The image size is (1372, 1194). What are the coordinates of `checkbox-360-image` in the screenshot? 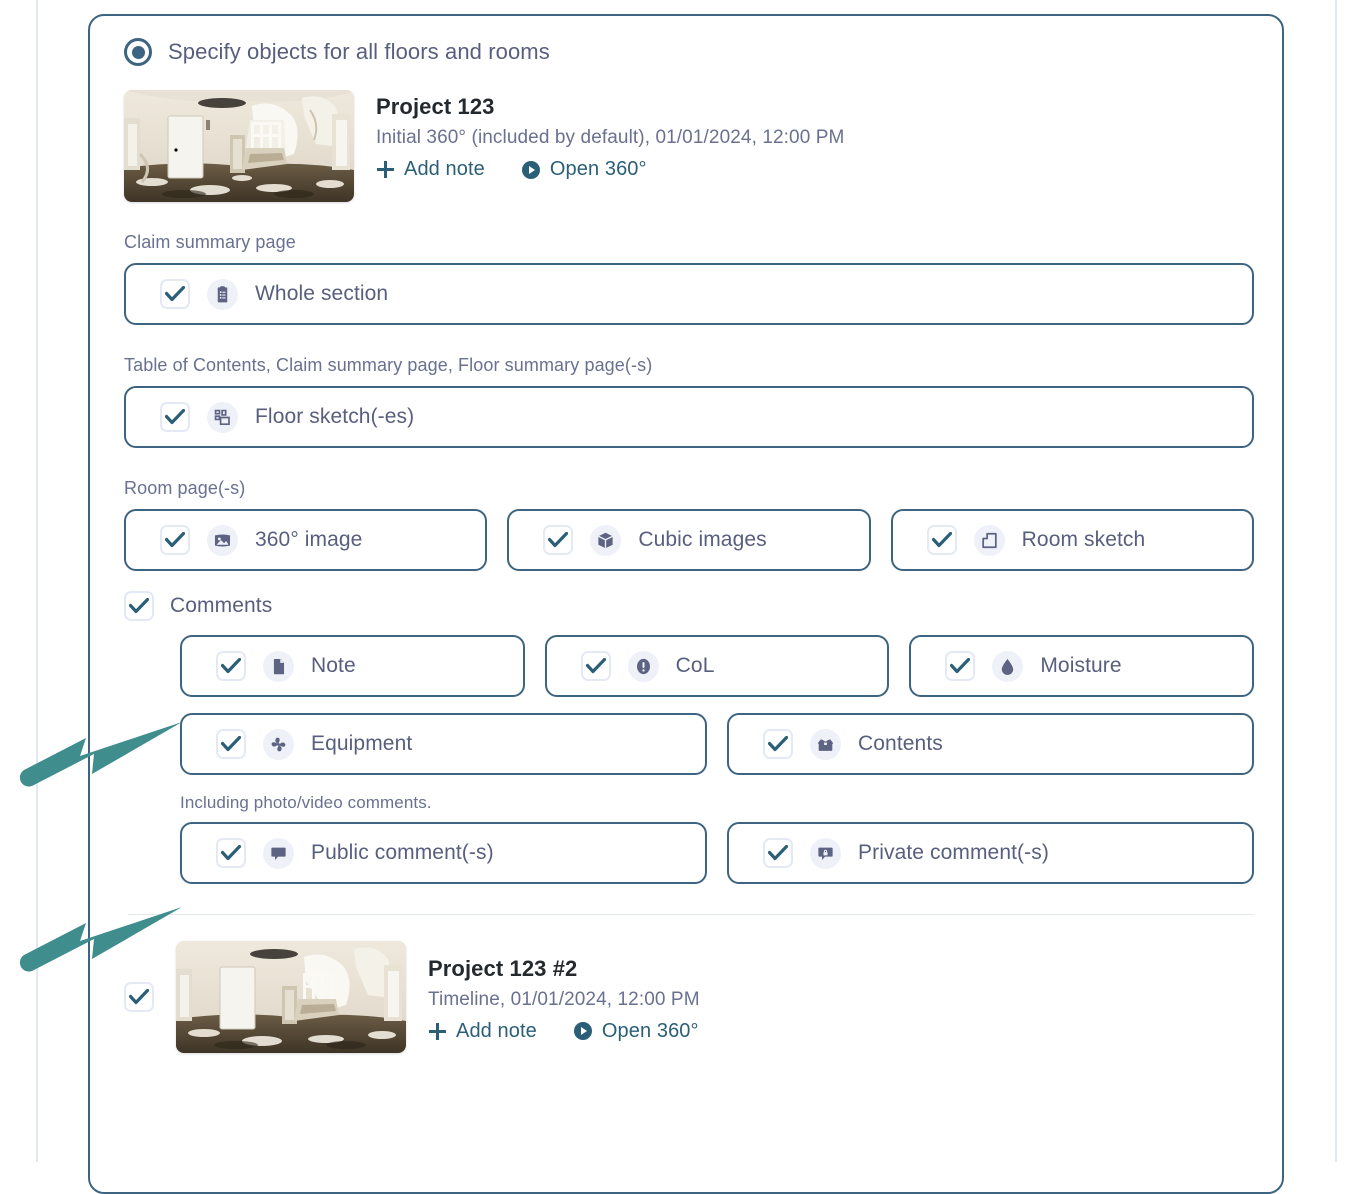 It's located at (175, 540).